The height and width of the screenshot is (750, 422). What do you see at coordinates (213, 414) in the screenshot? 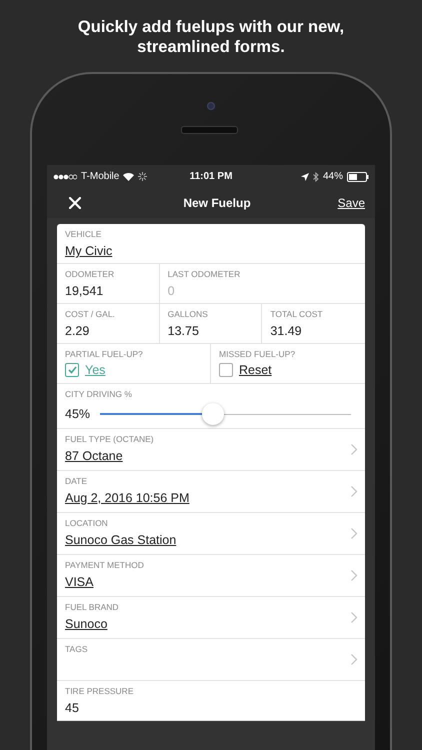
I see `slider-thumb` at bounding box center [213, 414].